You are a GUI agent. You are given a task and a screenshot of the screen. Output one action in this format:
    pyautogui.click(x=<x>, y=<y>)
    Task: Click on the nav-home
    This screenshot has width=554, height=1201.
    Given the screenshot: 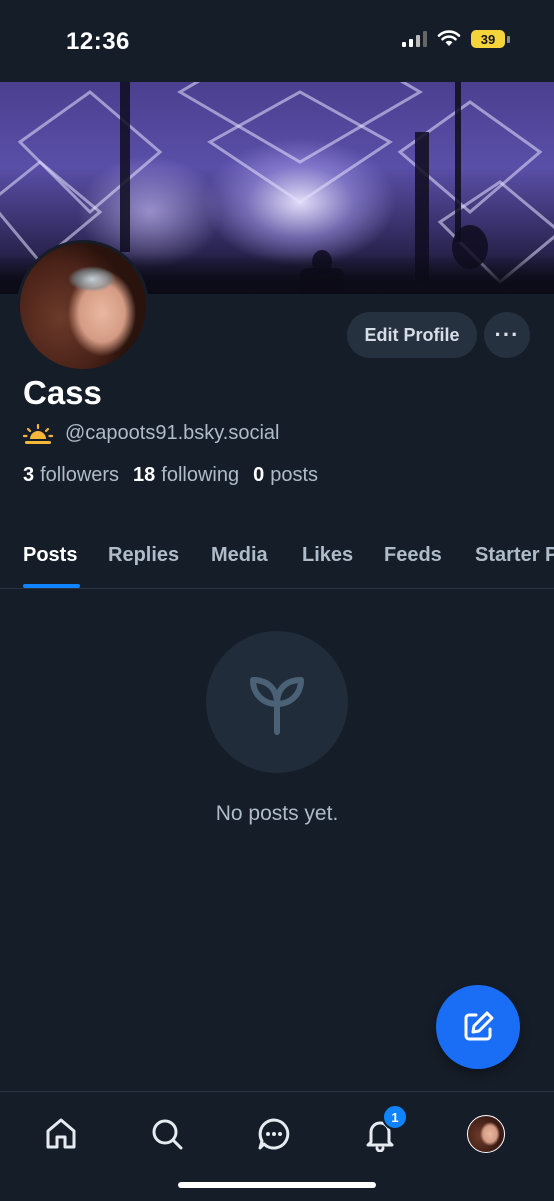 What is the action you would take?
    pyautogui.click(x=61, y=1134)
    